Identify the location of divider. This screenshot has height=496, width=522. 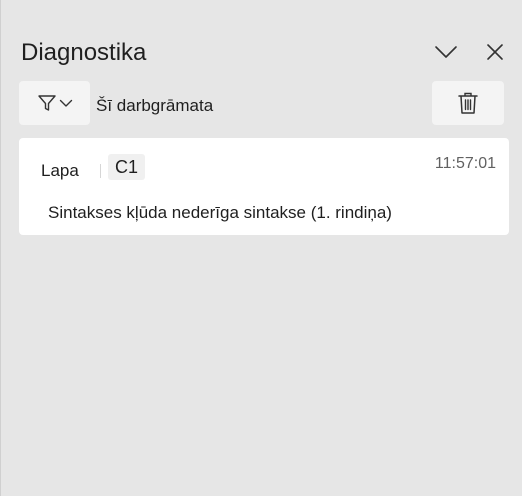
(100, 171).